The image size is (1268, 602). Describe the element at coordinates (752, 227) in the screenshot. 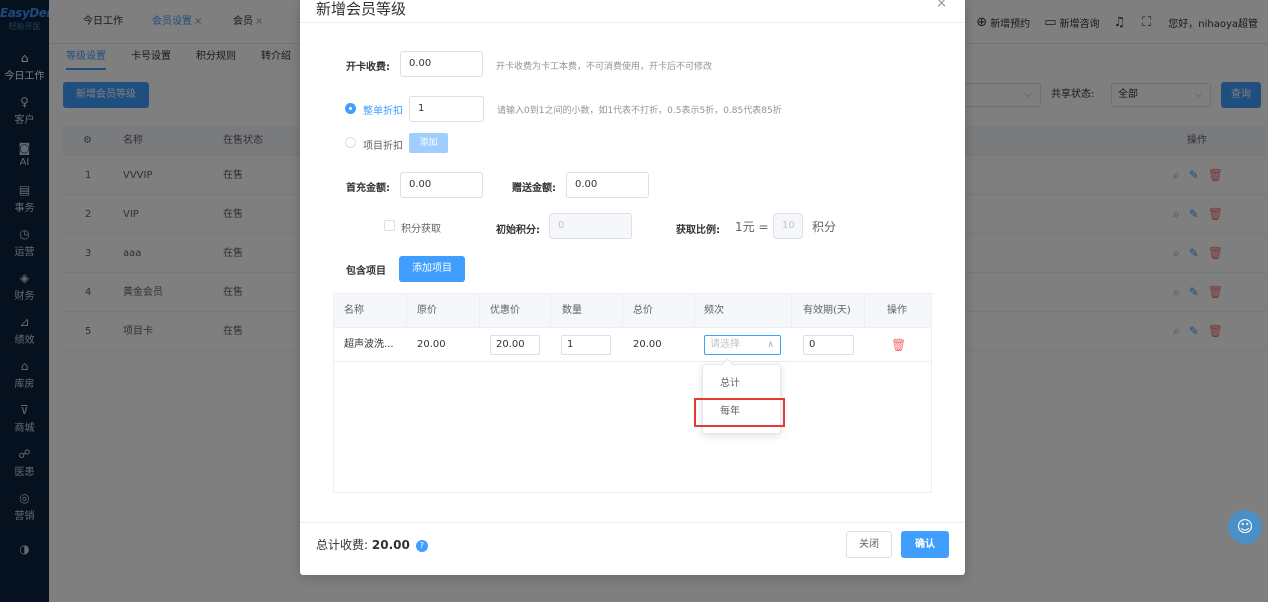

I see `ratio-prefix: 1元 =` at that location.